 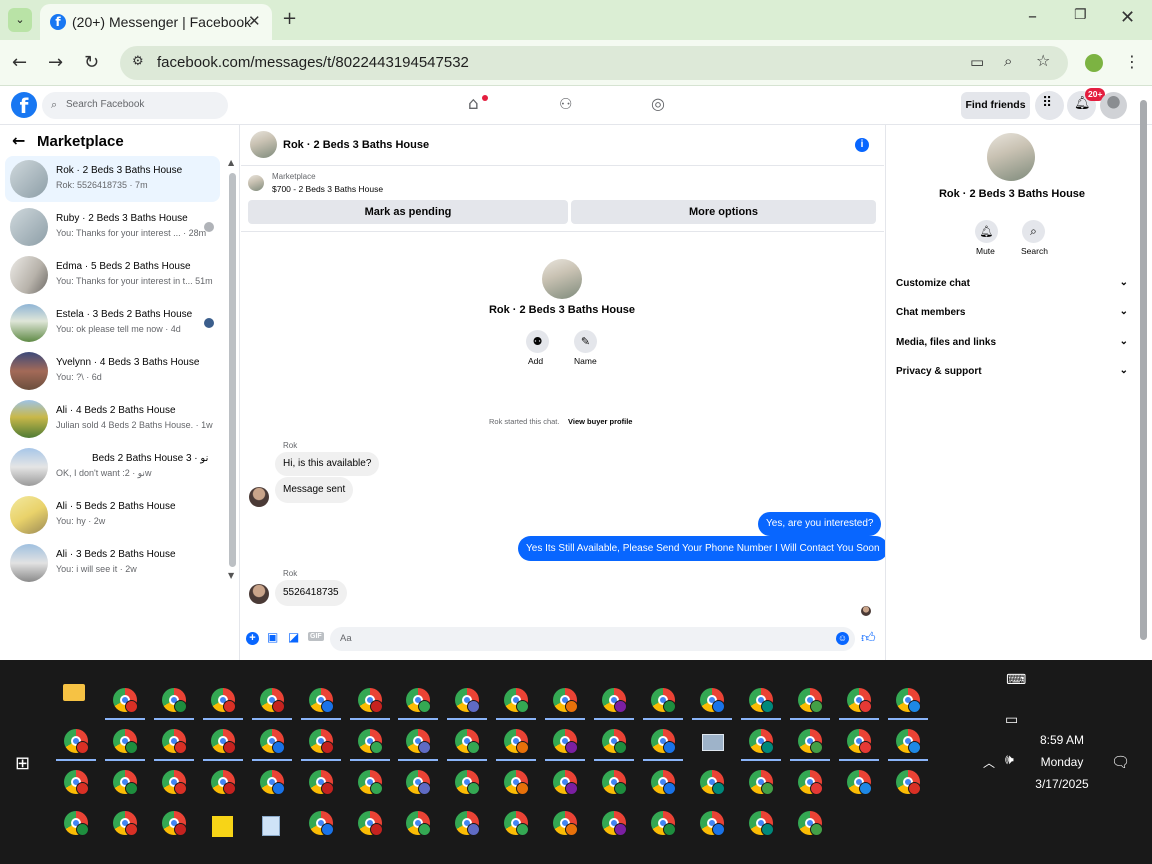 I want to click on network-icon: ▭, so click(x=1011, y=720).